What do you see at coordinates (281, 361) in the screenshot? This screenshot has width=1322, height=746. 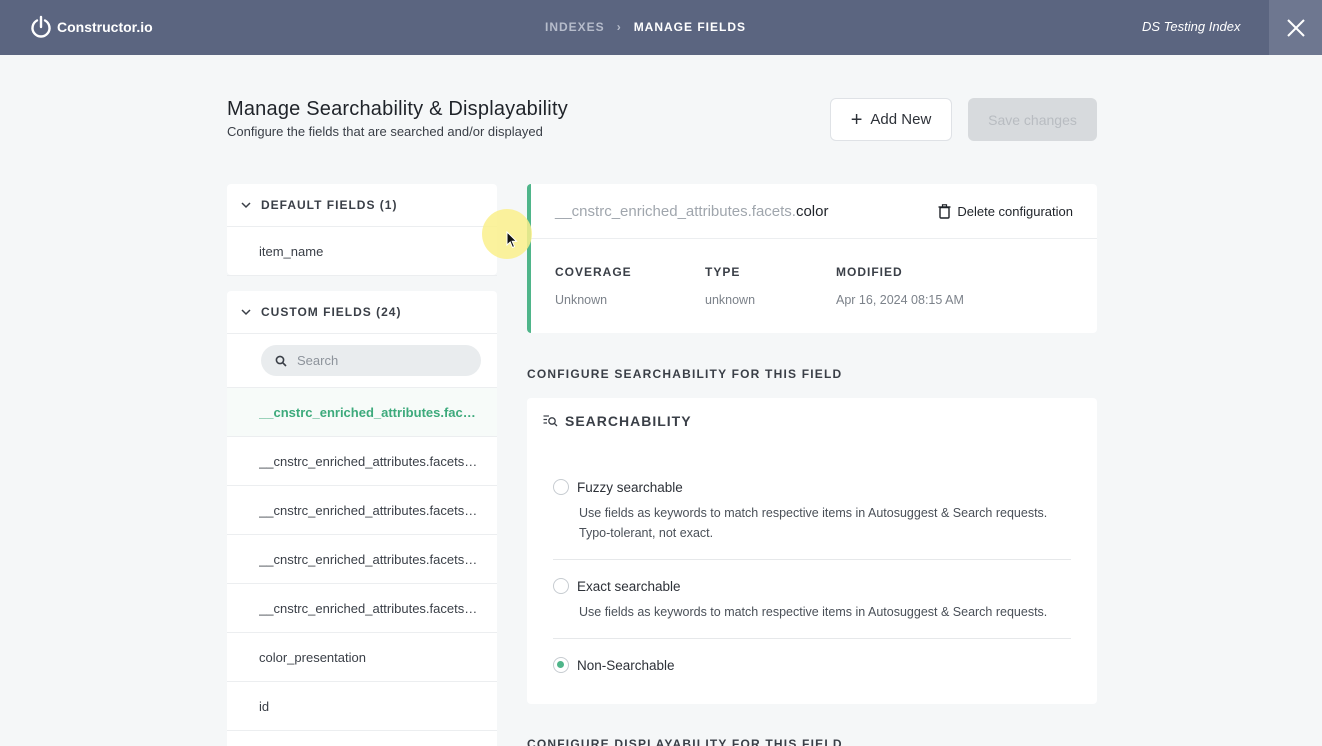 I see `search-icon` at bounding box center [281, 361].